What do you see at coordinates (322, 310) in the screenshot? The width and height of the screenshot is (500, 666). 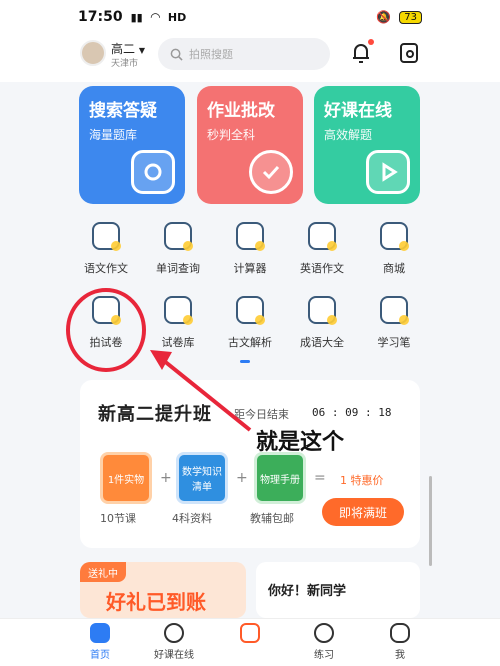 I see `idiom-book-icon` at bounding box center [322, 310].